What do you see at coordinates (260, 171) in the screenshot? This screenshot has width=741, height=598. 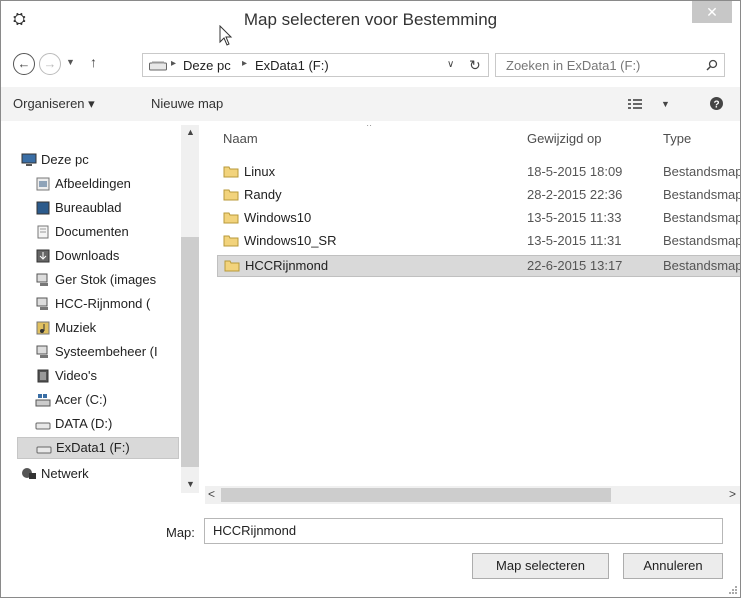 I see `row-name: Linux` at bounding box center [260, 171].